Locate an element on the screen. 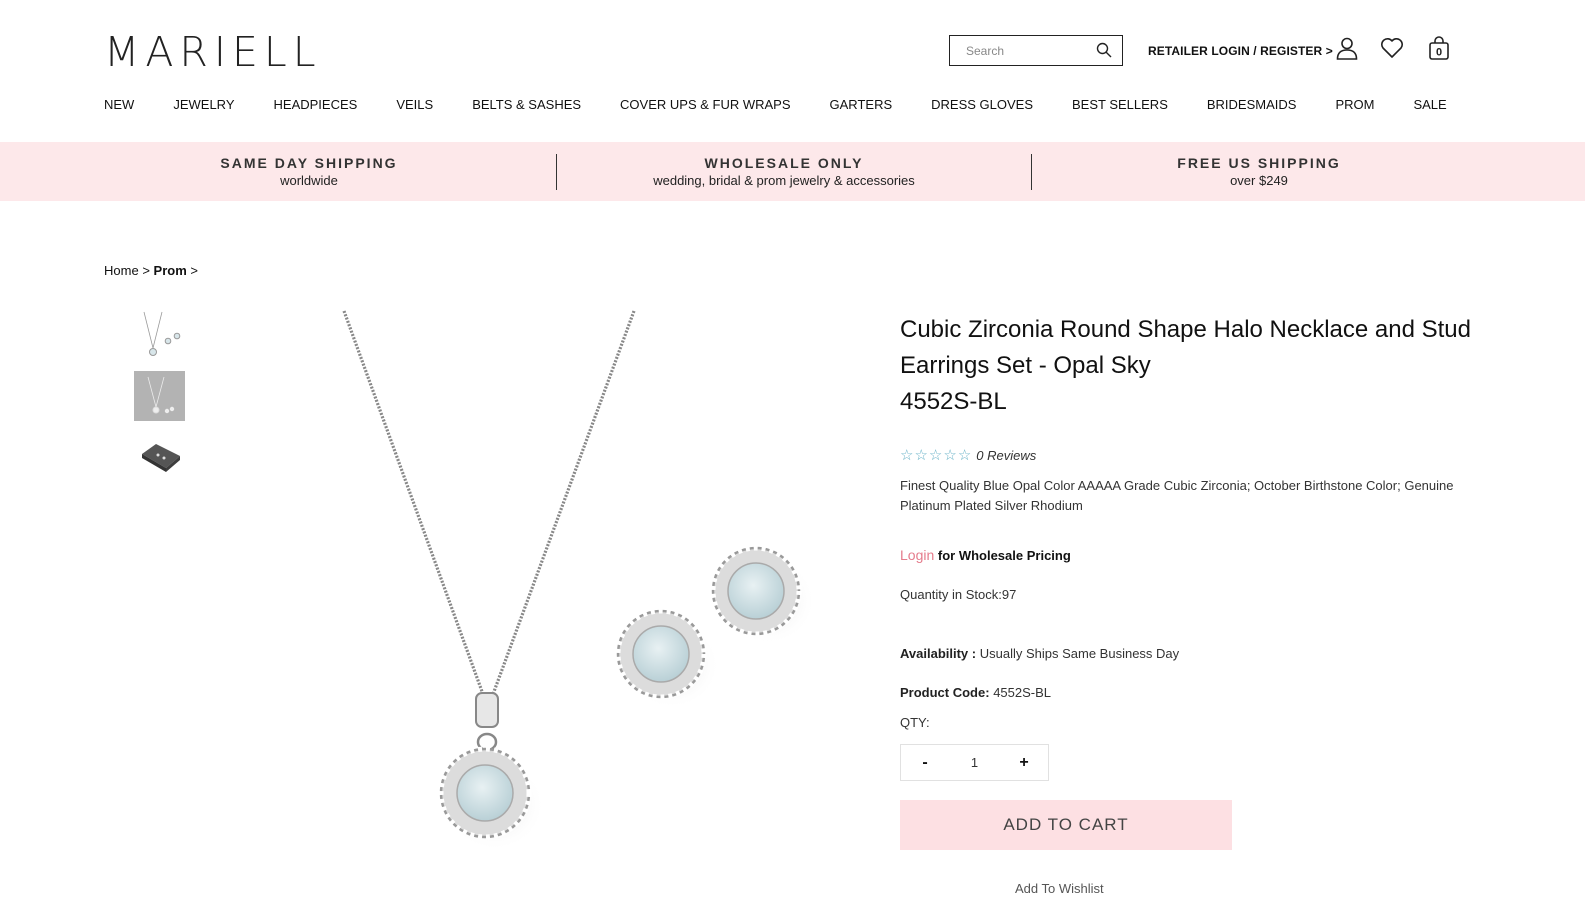  nav-item-dress-gloves: DRESS GLOVES is located at coordinates (982, 104).